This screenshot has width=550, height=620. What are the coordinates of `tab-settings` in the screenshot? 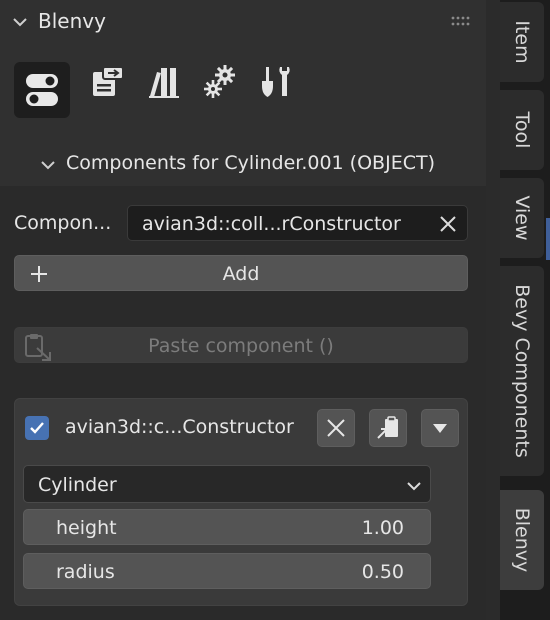 It's located at (220, 82).